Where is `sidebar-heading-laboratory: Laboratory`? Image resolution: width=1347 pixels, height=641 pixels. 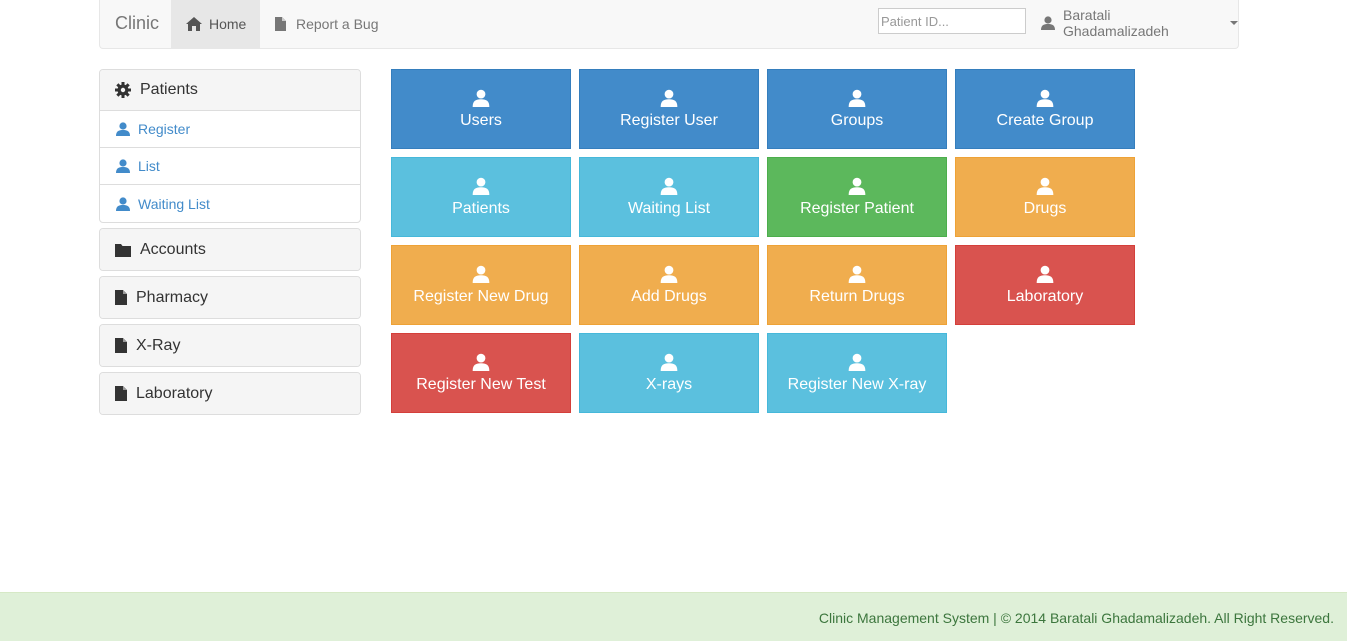
sidebar-heading-laboratory: Laboratory is located at coordinates (230, 393).